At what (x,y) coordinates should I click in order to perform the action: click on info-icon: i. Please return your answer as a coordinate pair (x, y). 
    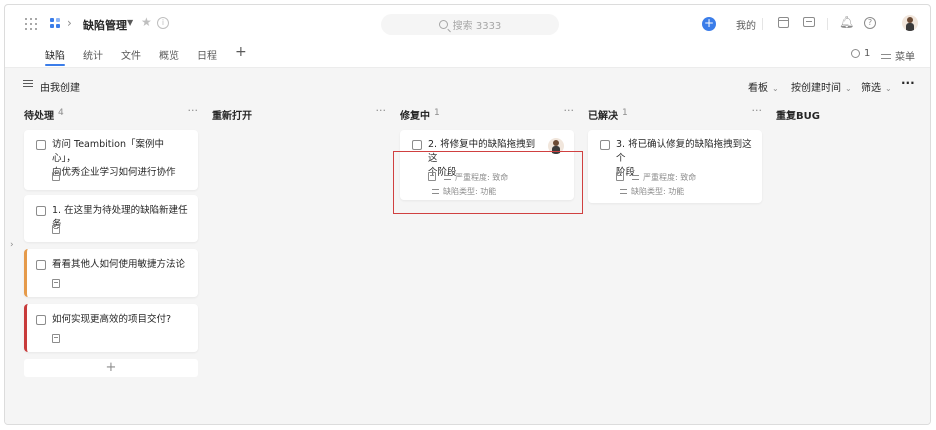
    Looking at the image, I should click on (163, 23).